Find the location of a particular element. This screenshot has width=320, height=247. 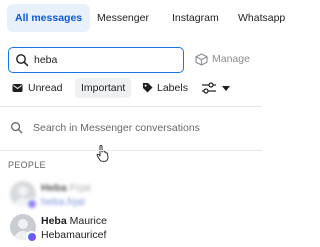

people-section-title: PEOPLE is located at coordinates (27, 165).